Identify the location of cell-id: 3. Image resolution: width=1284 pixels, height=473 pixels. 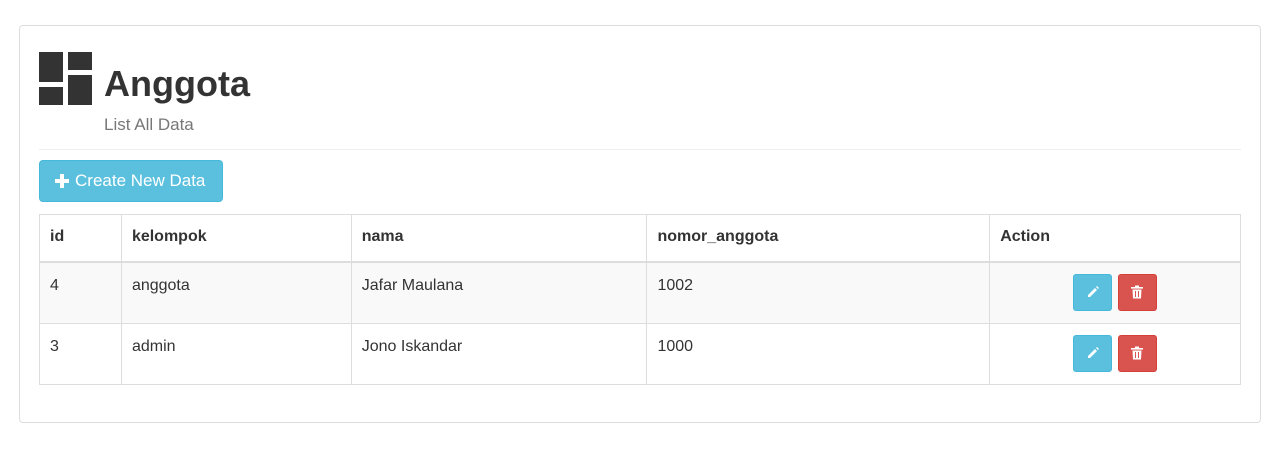
(80, 353).